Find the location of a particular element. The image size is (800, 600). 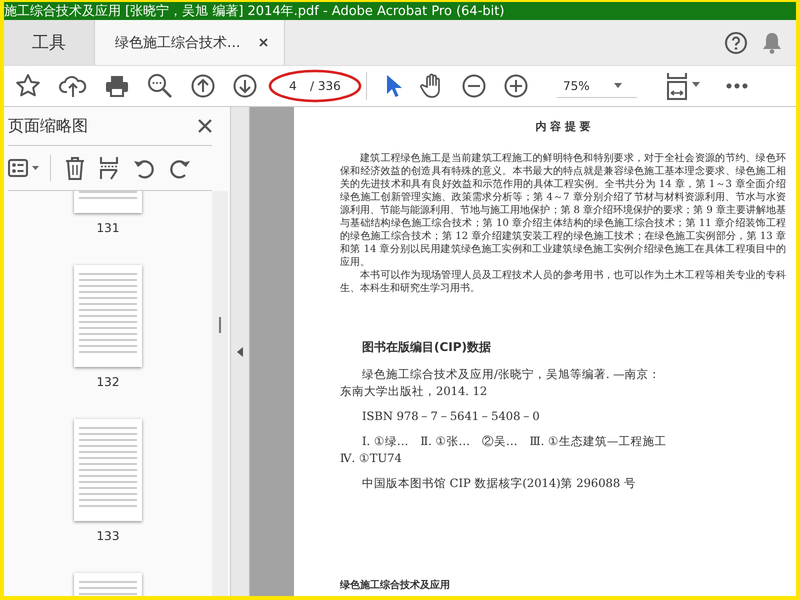

scrollbar-handle is located at coordinates (220, 325).